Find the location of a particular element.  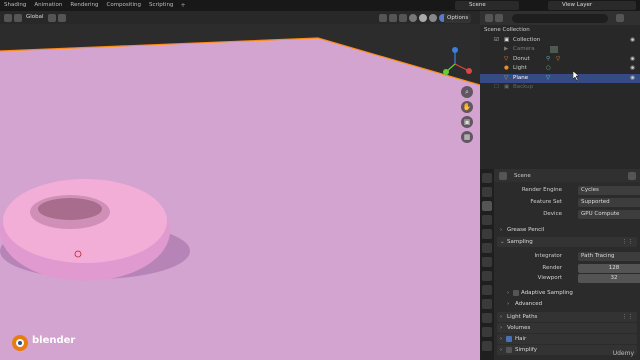

world-tab-icon is located at coordinates (487, 248).